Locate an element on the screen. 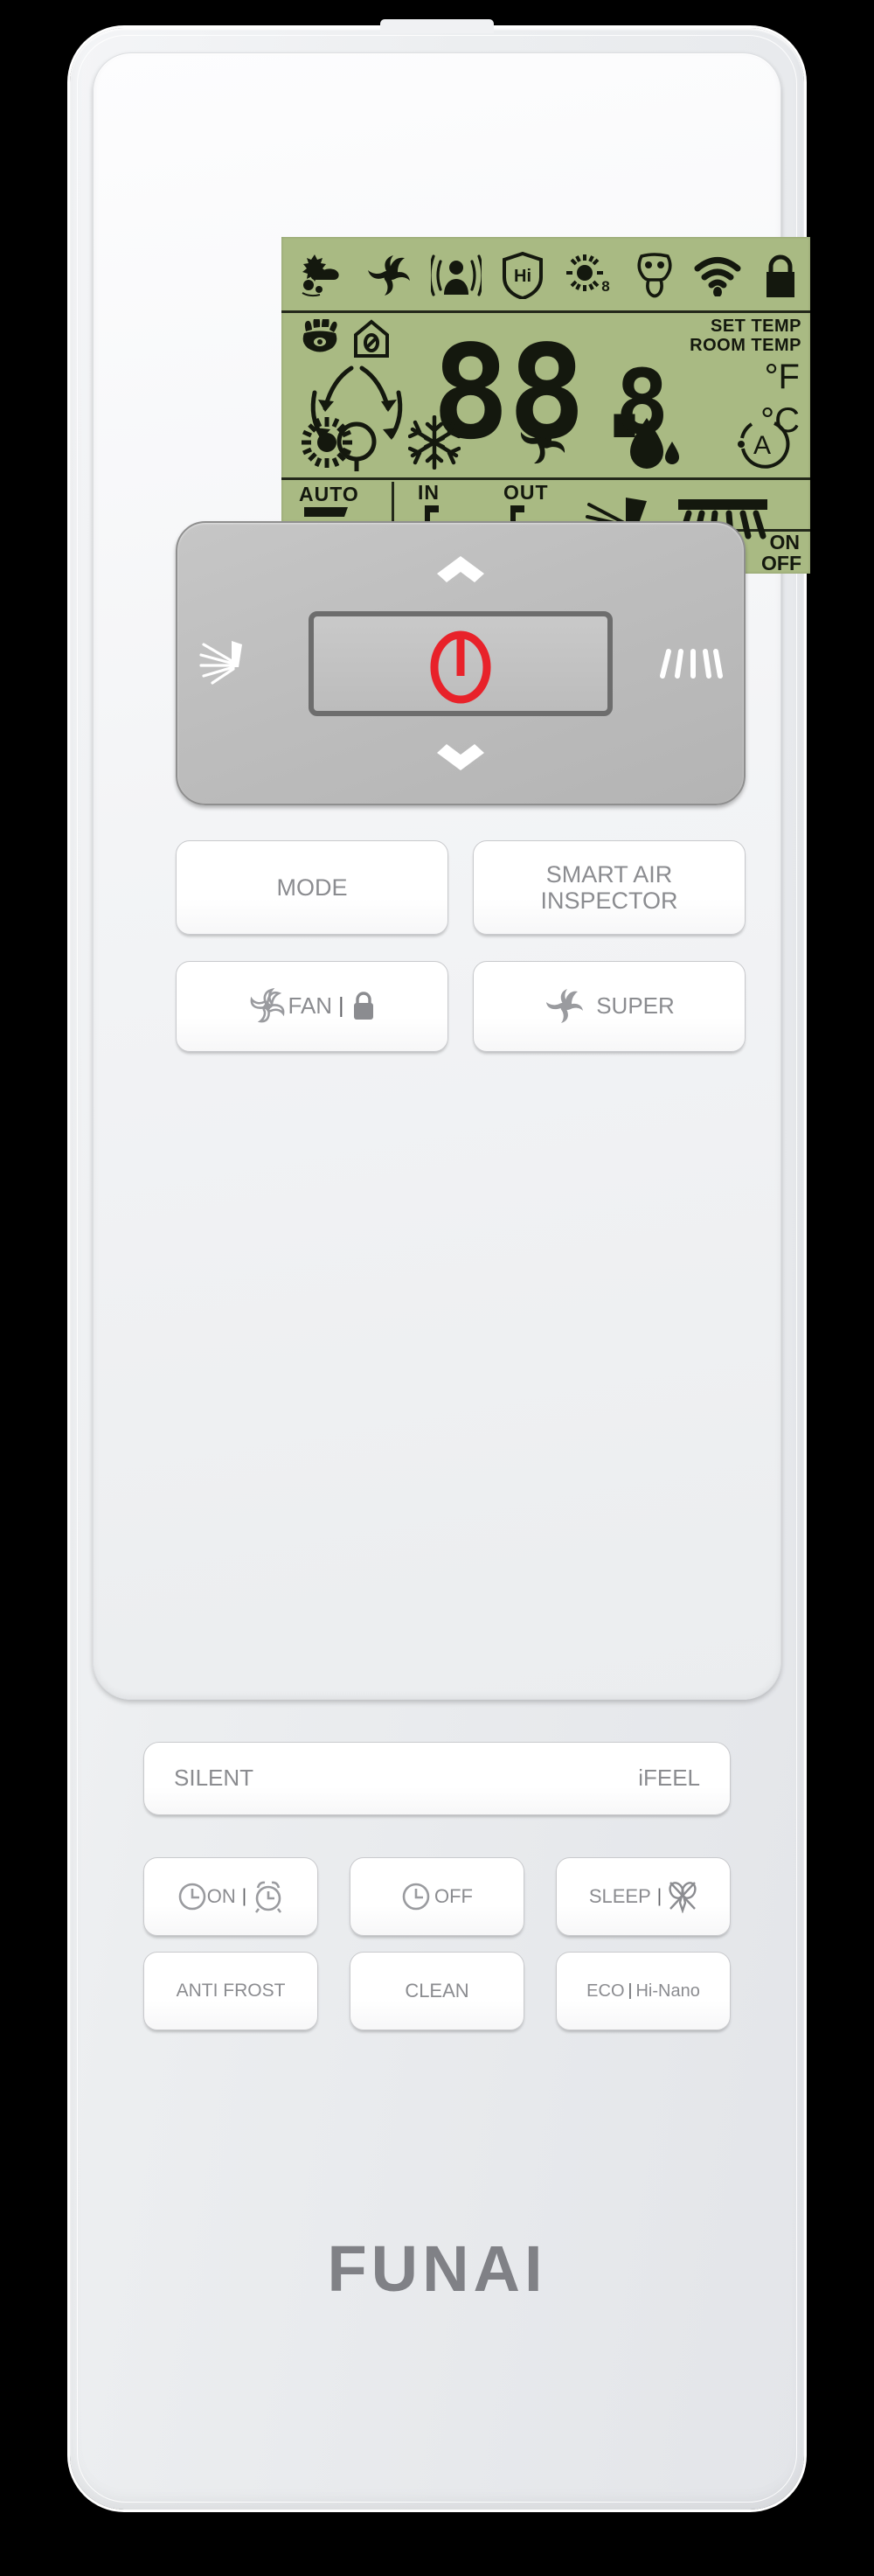  air-filter-mask-icon is located at coordinates (654, 275).